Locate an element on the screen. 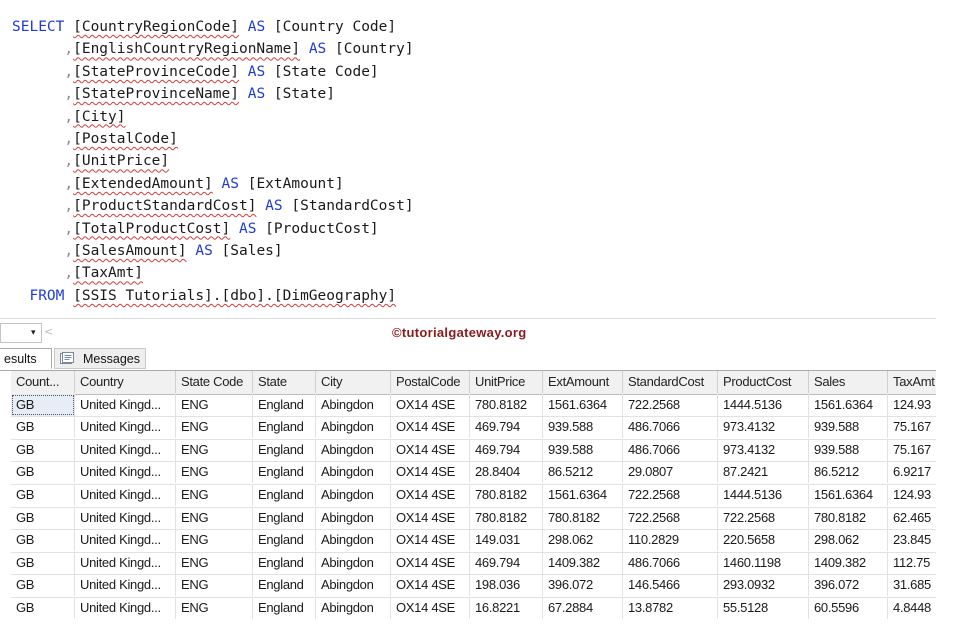 The image size is (958, 625). table-cell: 298.062 is located at coordinates (583, 540).